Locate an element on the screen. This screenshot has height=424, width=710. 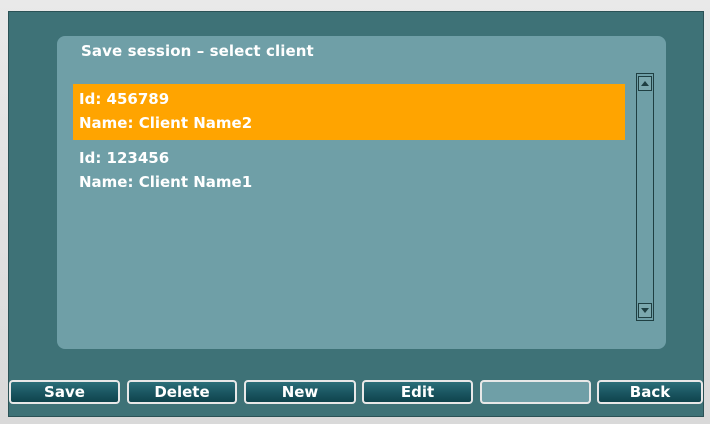
scroll-up-button is located at coordinates (645, 83).